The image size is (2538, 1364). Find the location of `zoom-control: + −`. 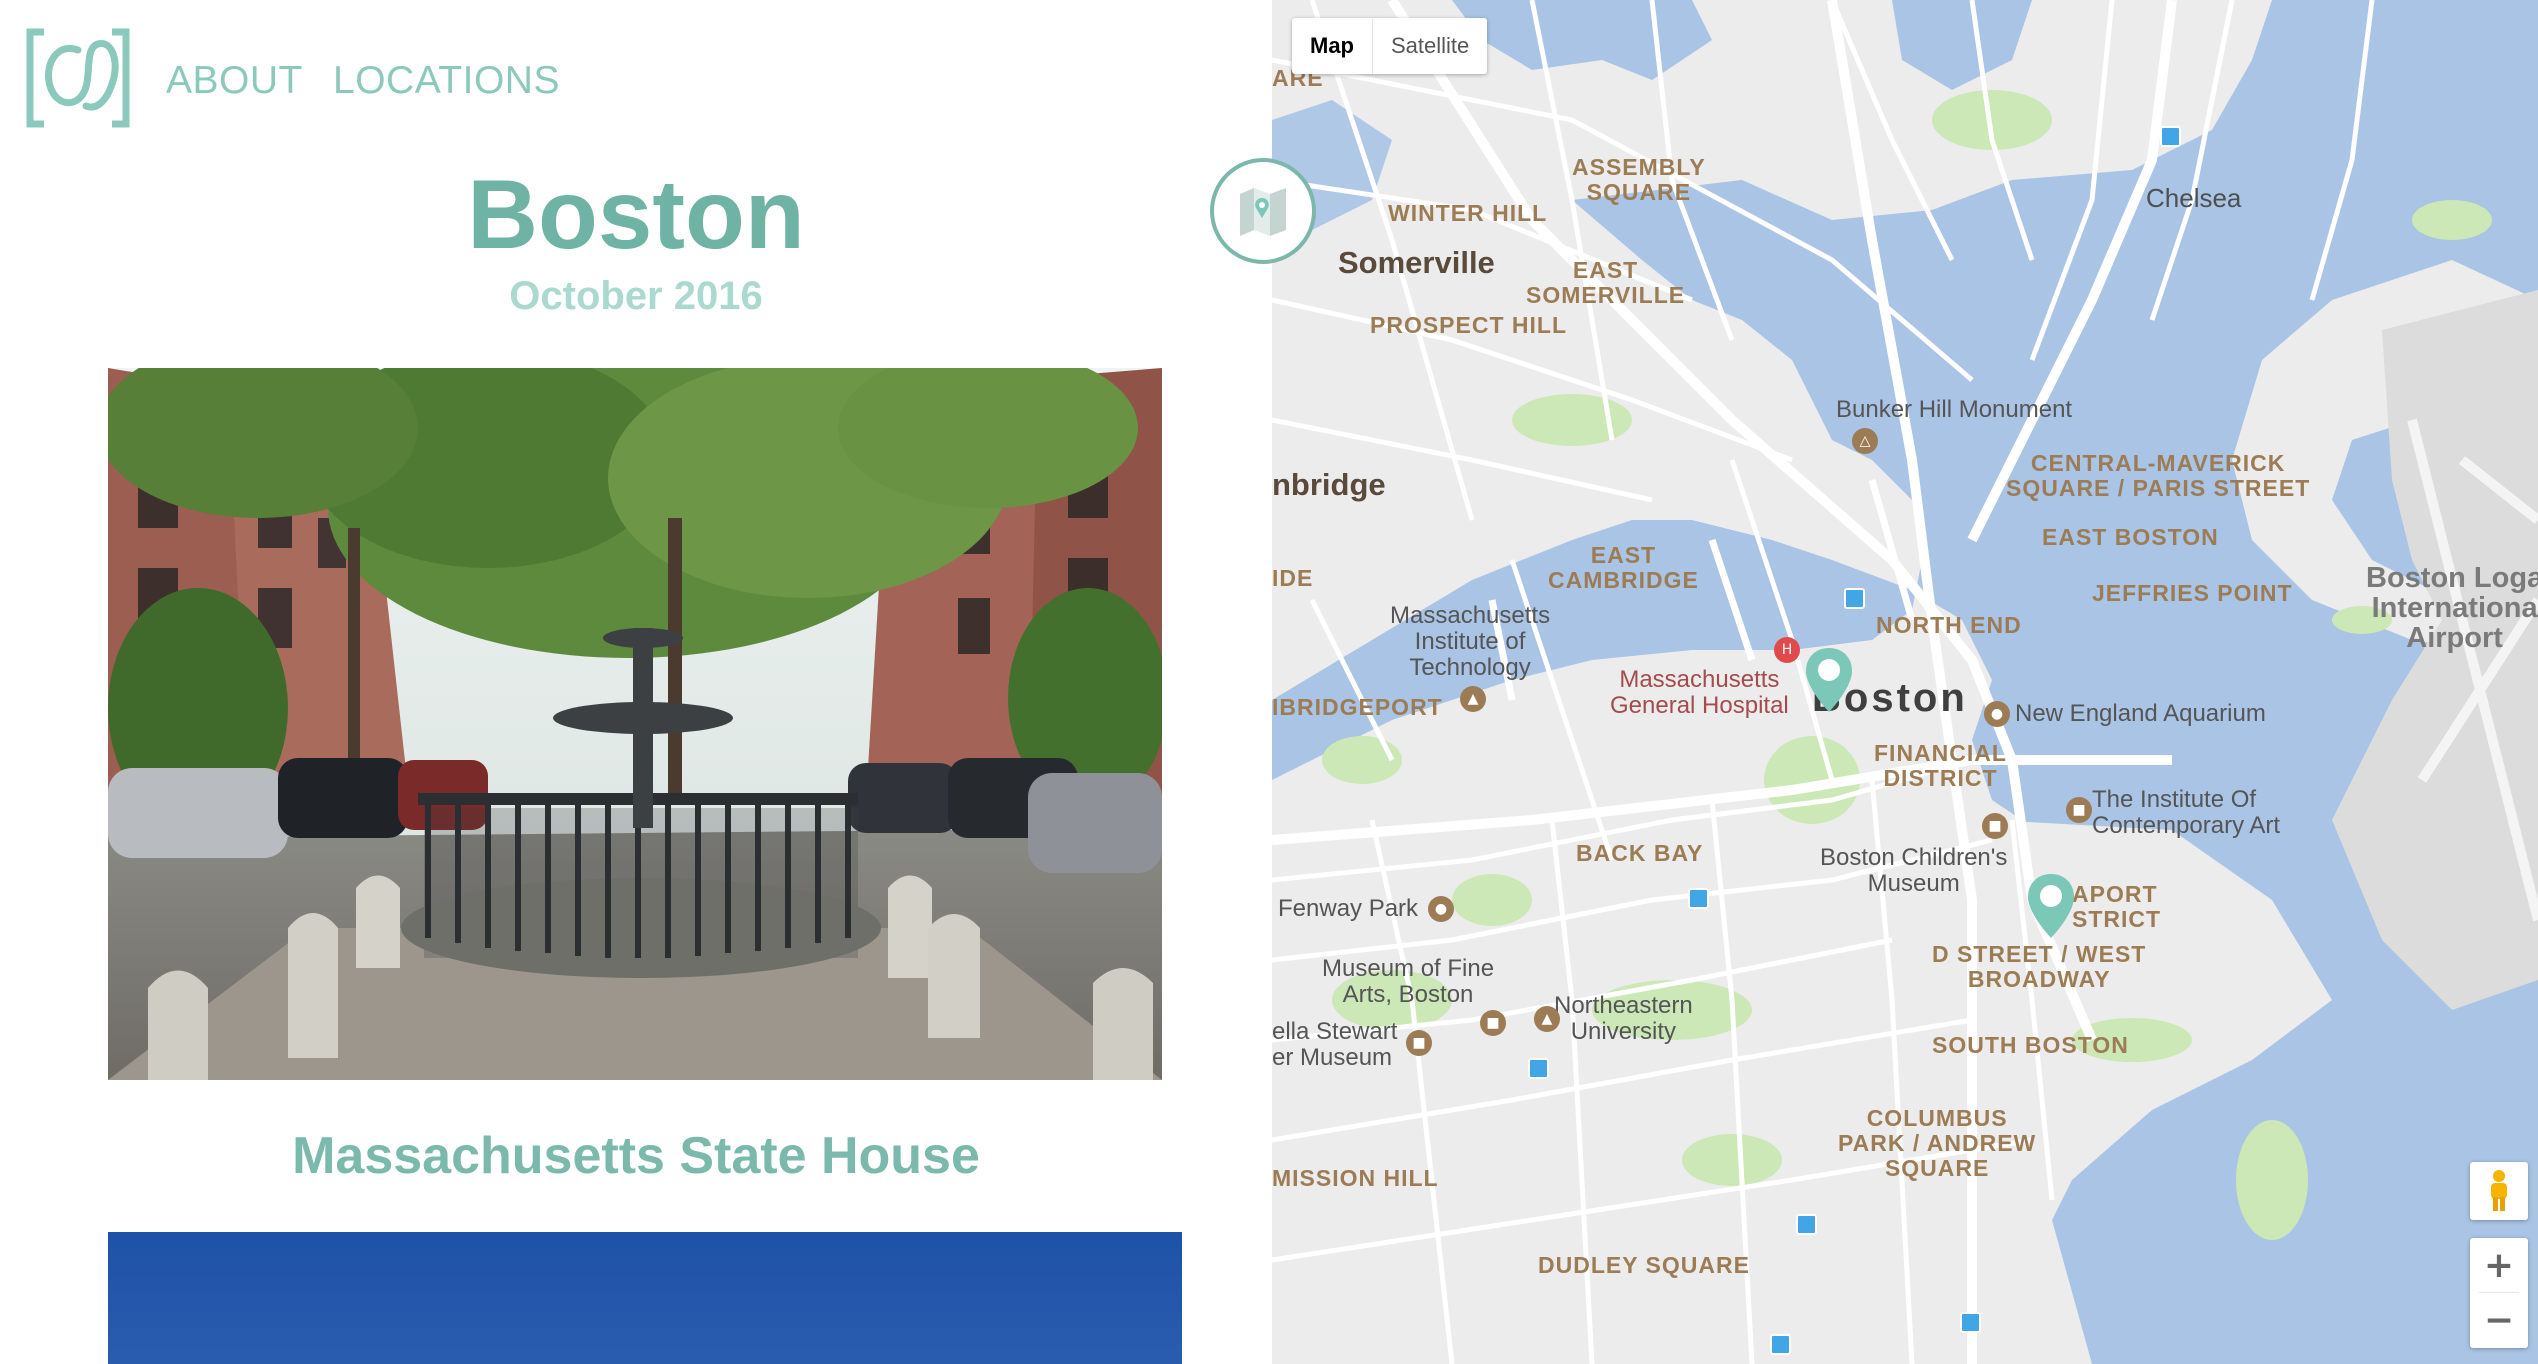

zoom-control: + − is located at coordinates (2499, 1293).